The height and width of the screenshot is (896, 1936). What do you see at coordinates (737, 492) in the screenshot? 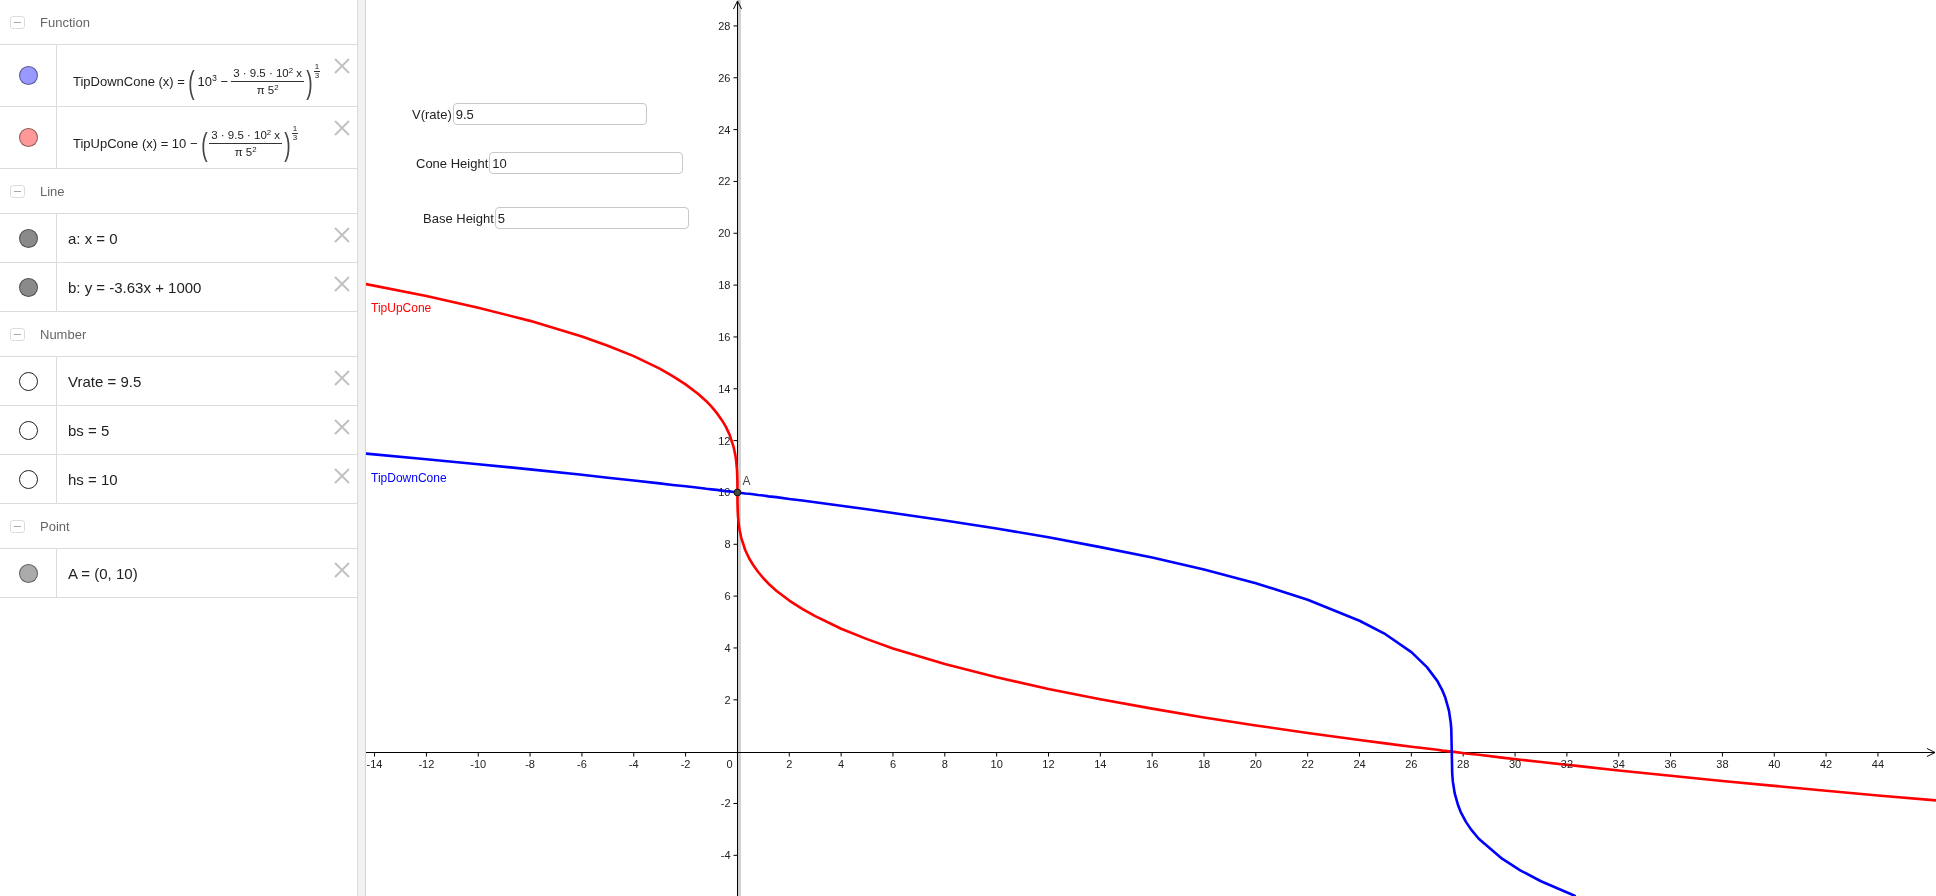
I see `point-marker` at bounding box center [737, 492].